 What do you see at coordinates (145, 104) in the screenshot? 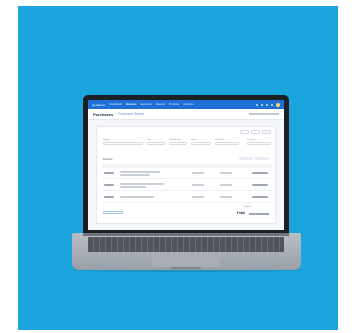
I see `nav-expenses: Expenses` at bounding box center [145, 104].